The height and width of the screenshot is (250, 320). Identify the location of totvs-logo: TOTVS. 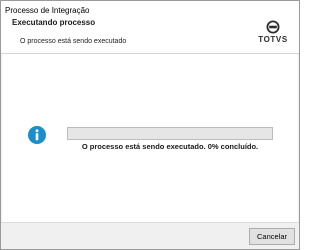
(273, 35).